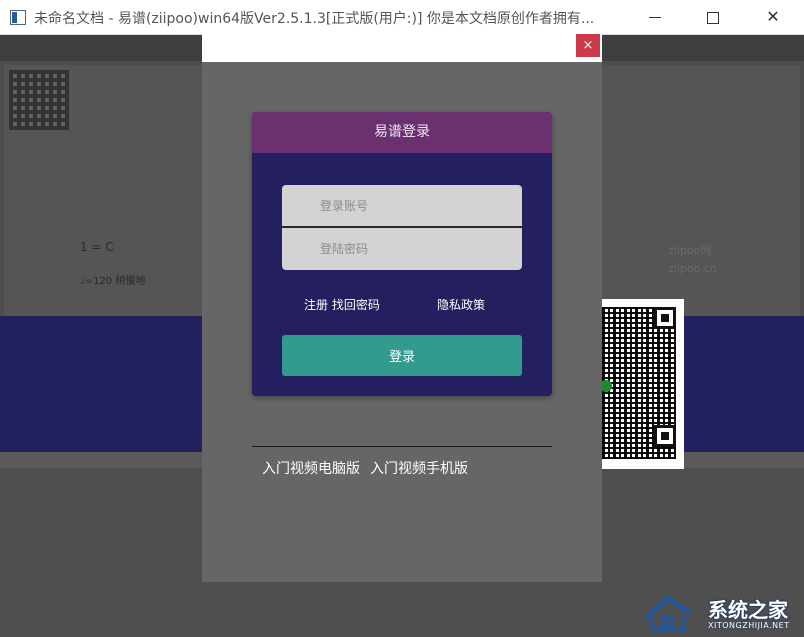  I want to click on house-logo-icon, so click(668, 613).